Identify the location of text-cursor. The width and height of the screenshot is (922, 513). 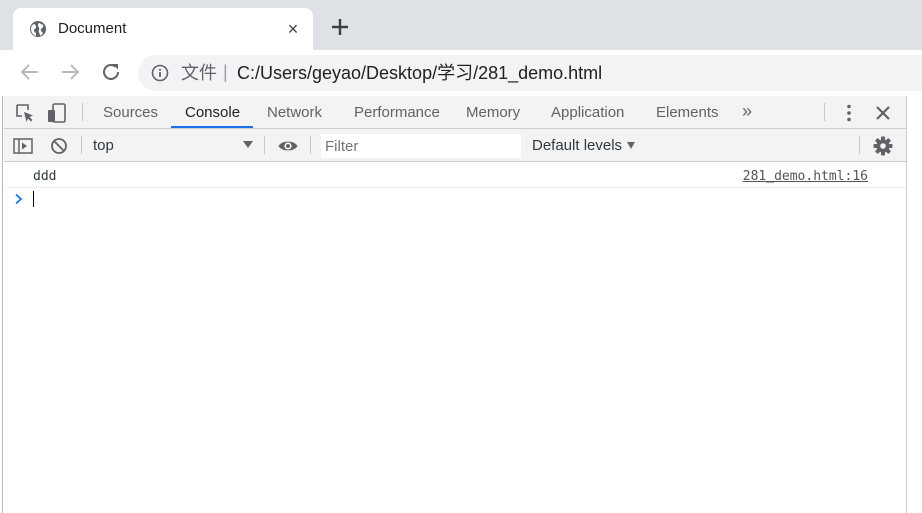
(33, 199).